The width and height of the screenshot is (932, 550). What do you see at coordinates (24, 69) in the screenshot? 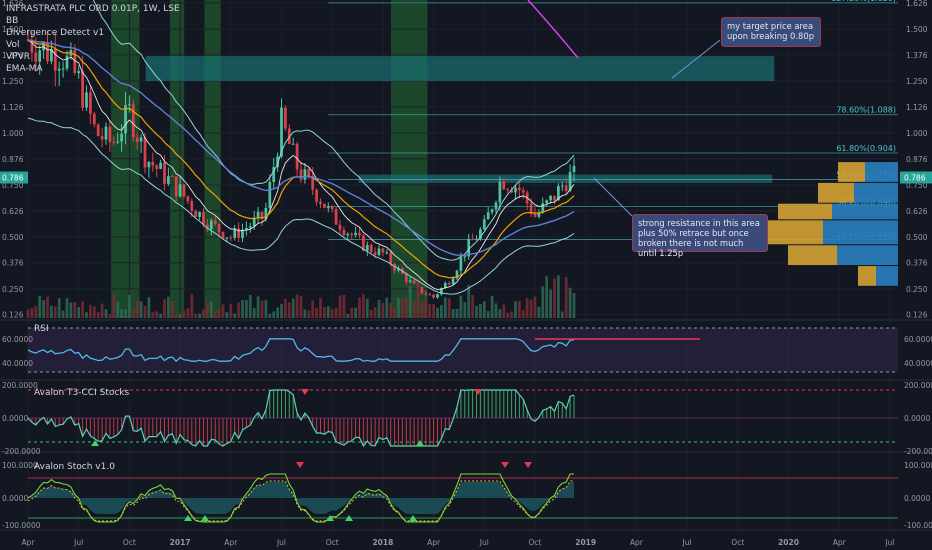
I see `legend-ema-ma: EMA-MA` at bounding box center [24, 69].